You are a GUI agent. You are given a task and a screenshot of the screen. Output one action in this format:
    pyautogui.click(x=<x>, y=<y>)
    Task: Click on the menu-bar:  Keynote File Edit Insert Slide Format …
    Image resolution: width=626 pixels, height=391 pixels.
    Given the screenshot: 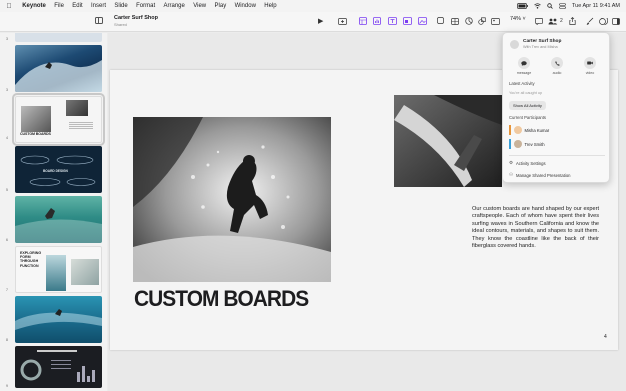 What is the action you would take?
    pyautogui.click(x=313, y=6)
    